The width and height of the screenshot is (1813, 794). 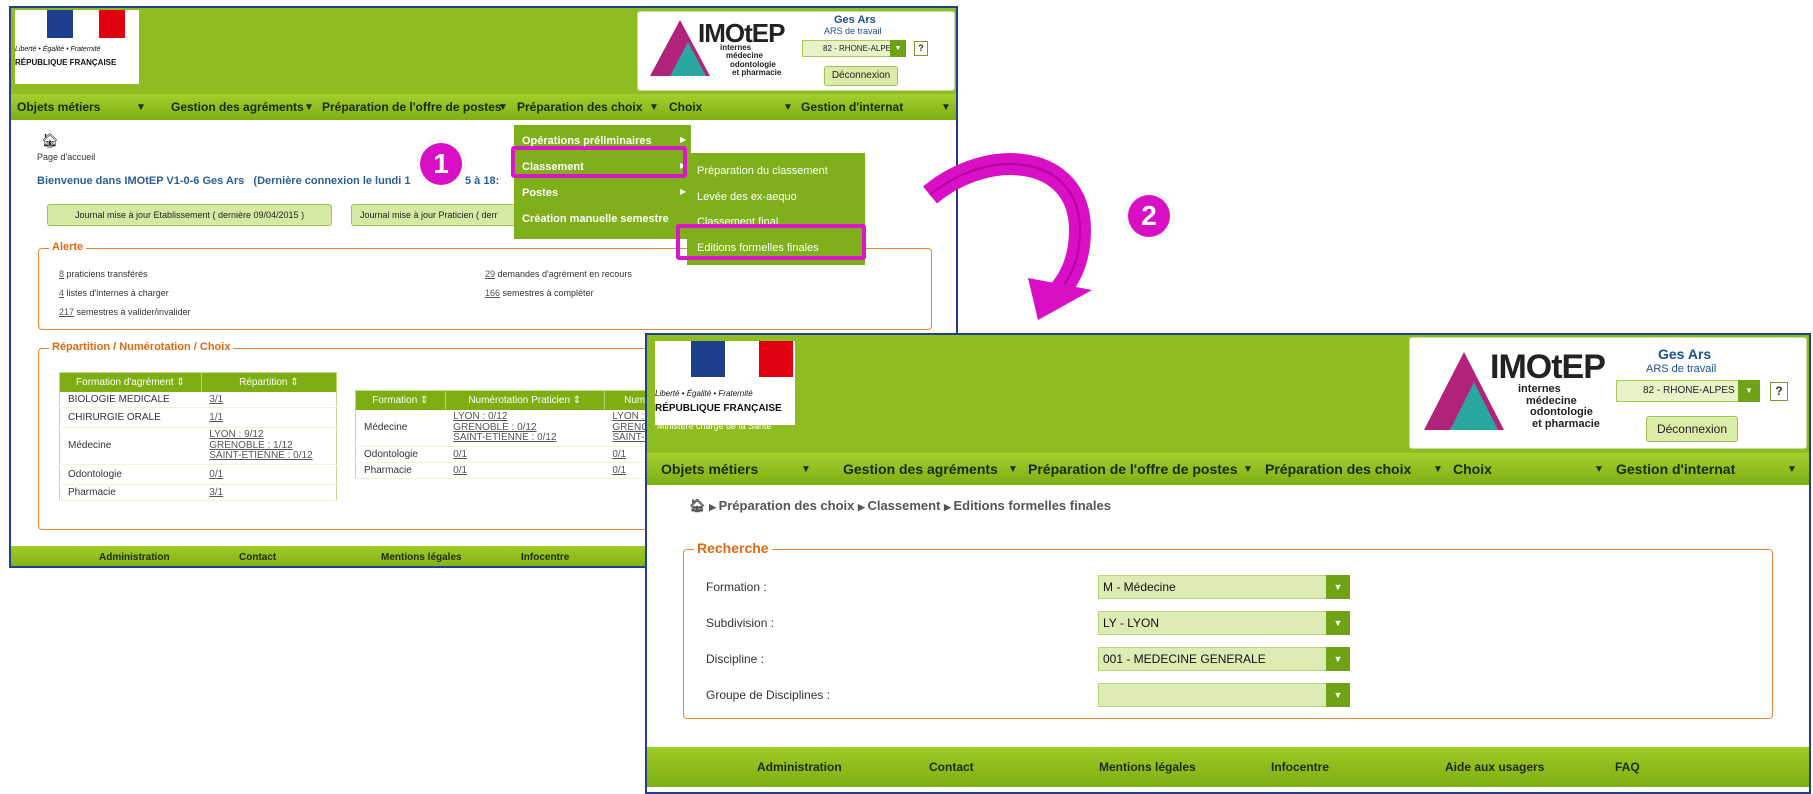 What do you see at coordinates (595, 219) in the screenshot?
I see `menu-item-creation-semestre: Création manuelle semestre` at bounding box center [595, 219].